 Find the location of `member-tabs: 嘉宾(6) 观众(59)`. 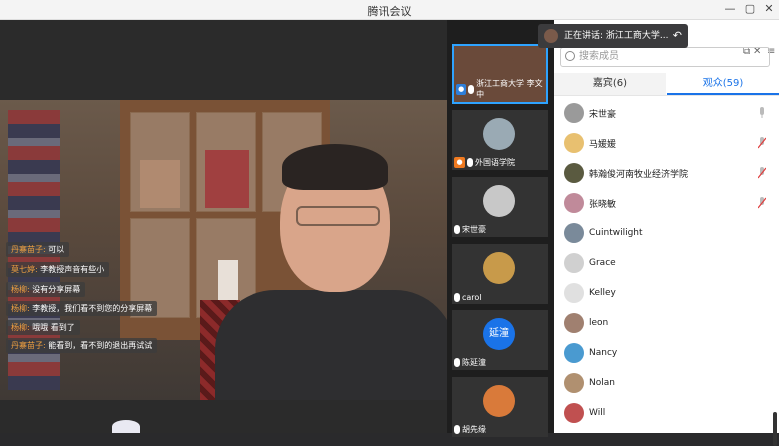

member-tabs: 嘉宾(6) 观众(59) is located at coordinates (666, 84).